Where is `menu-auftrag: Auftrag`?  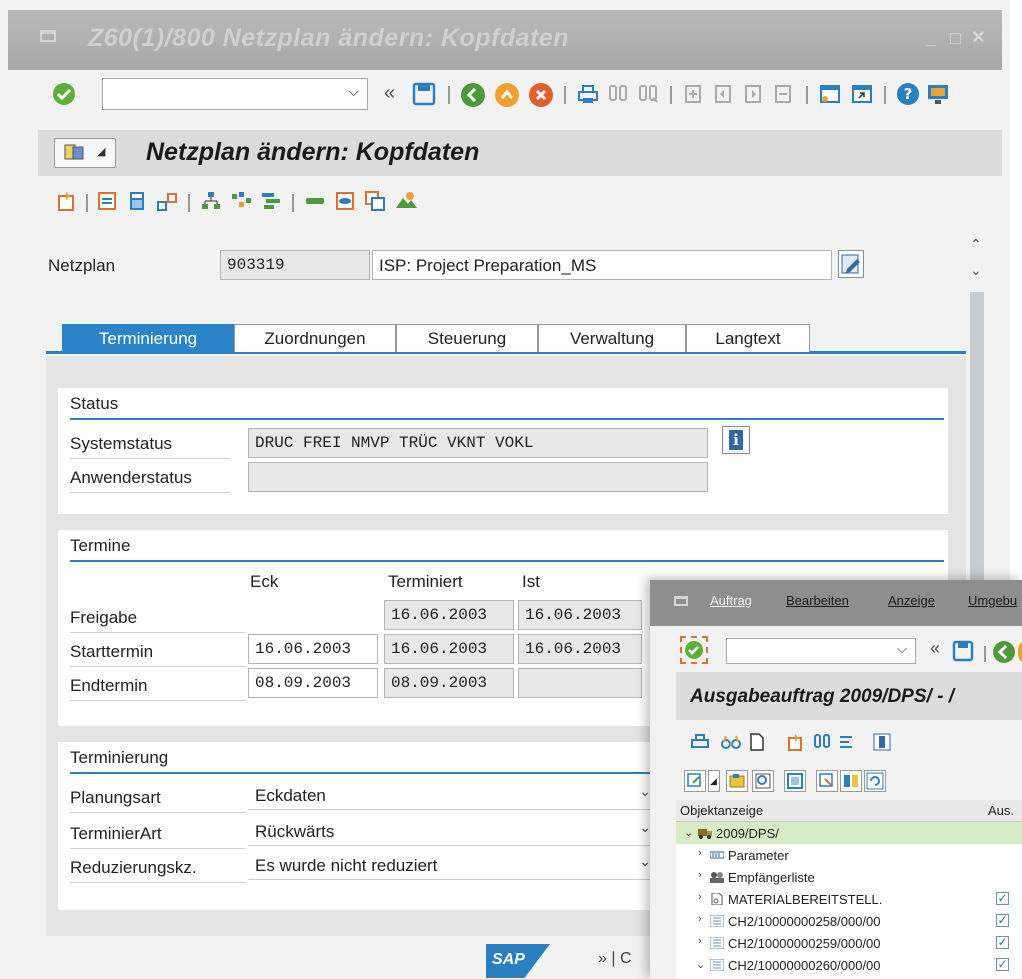
menu-auftrag: Auftrag is located at coordinates (731, 600).